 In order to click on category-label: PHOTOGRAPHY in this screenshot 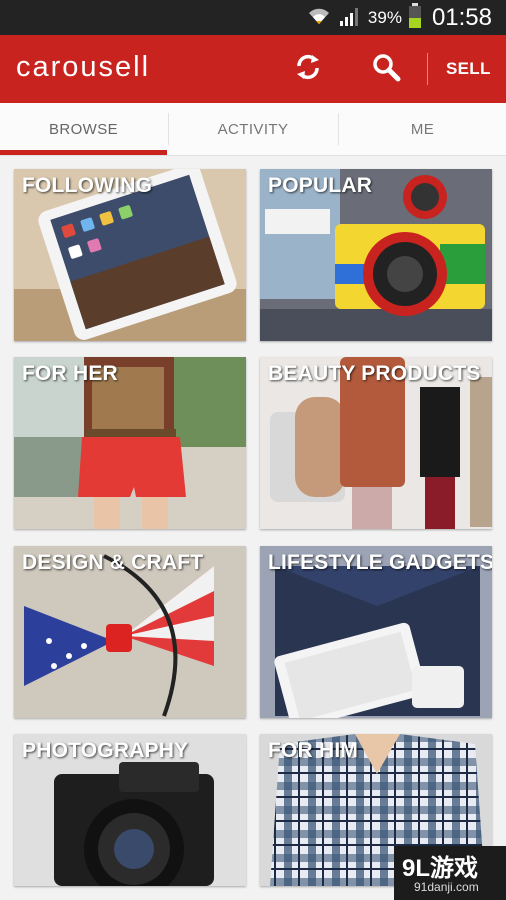, I will do `click(105, 750)`.